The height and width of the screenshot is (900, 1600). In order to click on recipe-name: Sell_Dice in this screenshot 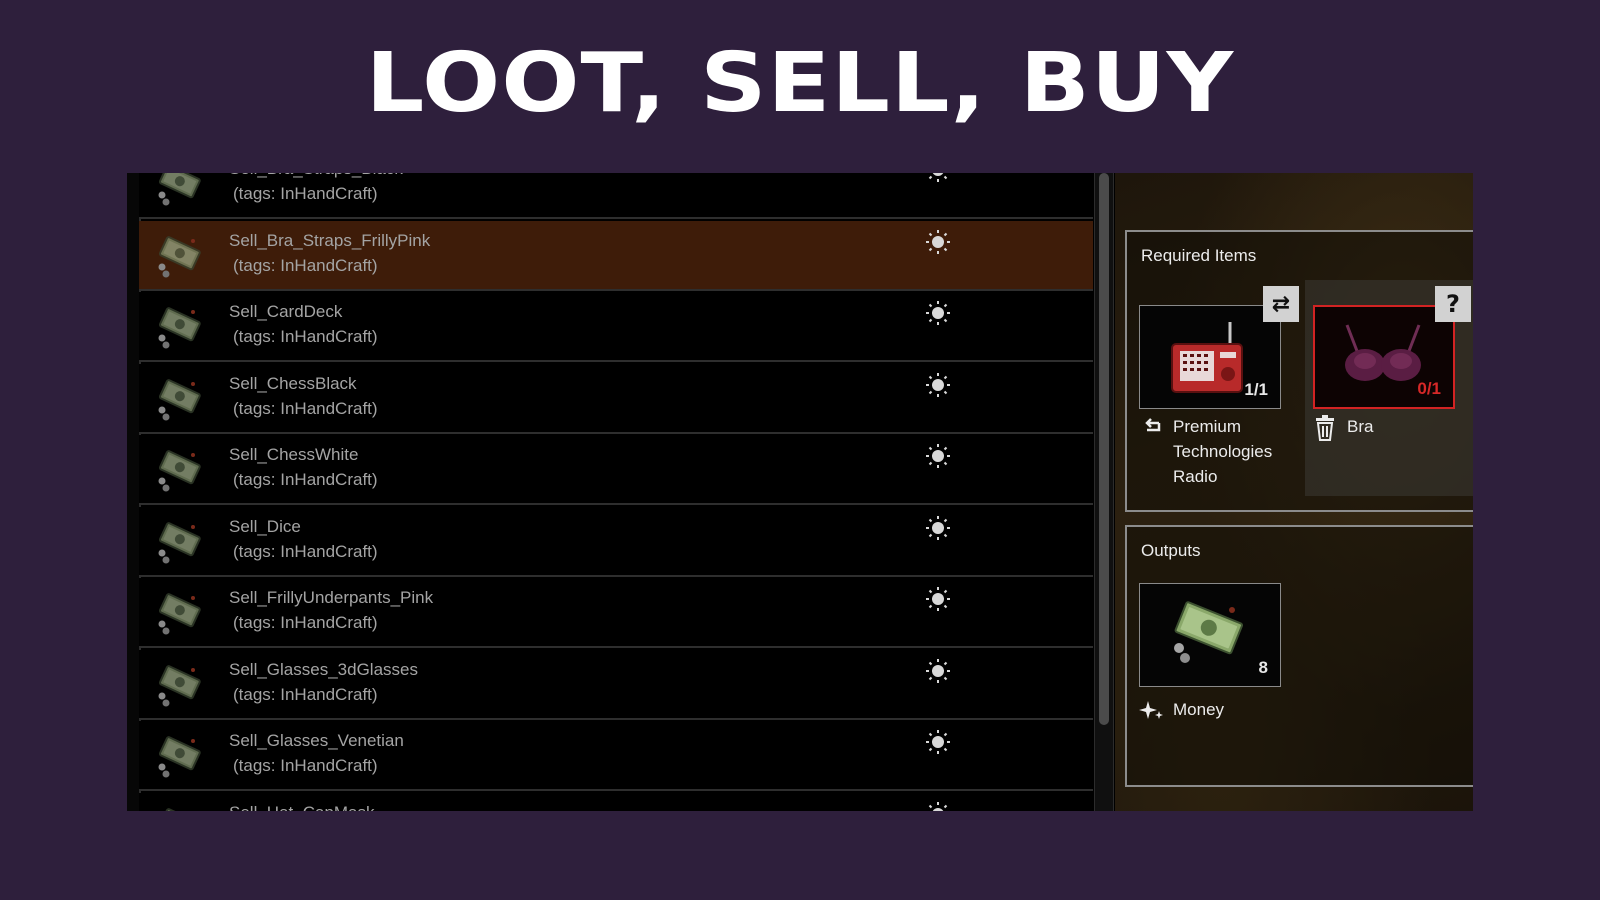, I will do `click(265, 526)`.